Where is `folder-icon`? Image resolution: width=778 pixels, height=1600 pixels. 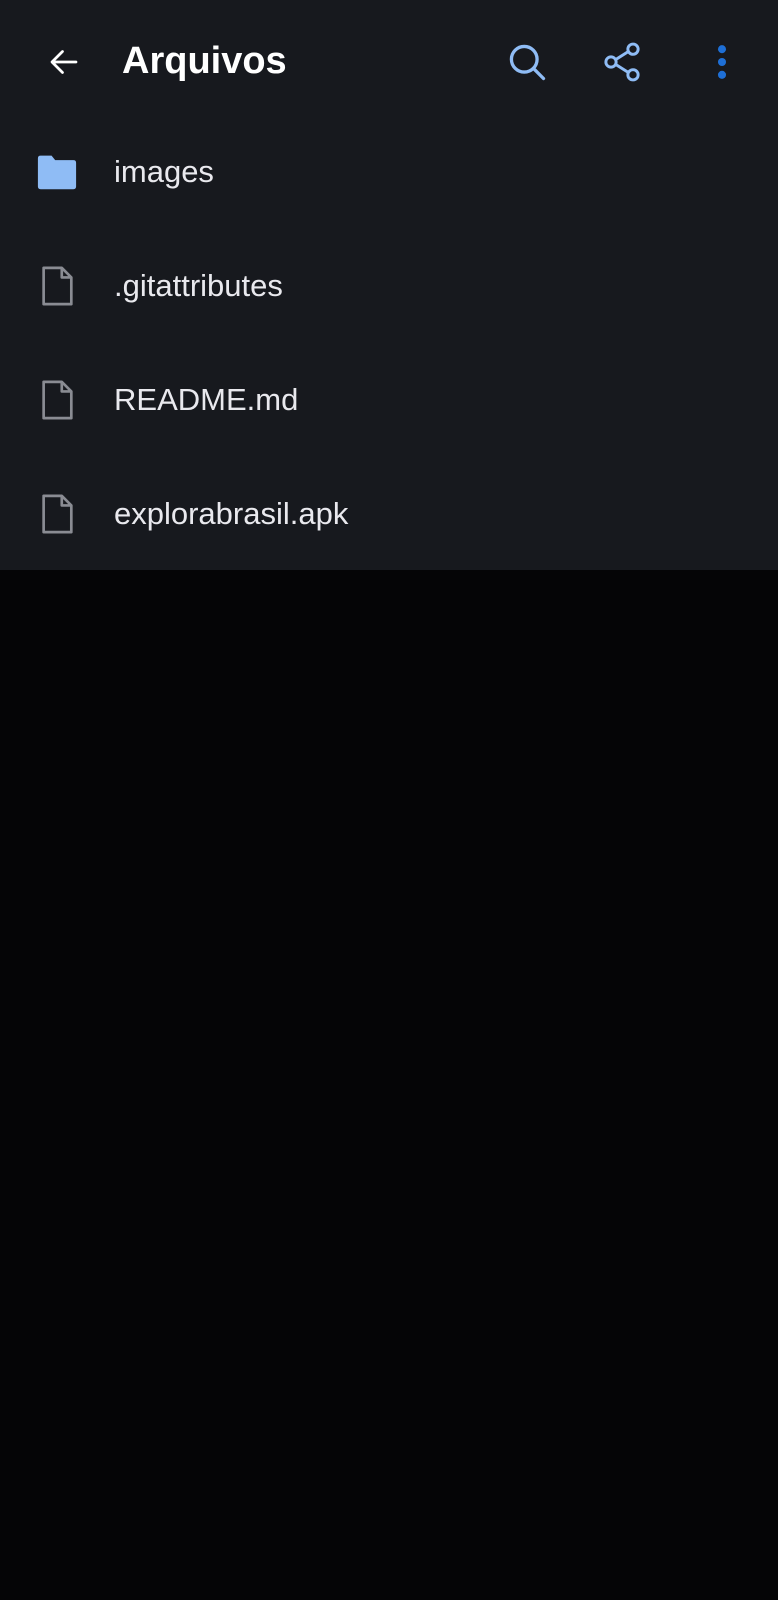 folder-icon is located at coordinates (57, 172).